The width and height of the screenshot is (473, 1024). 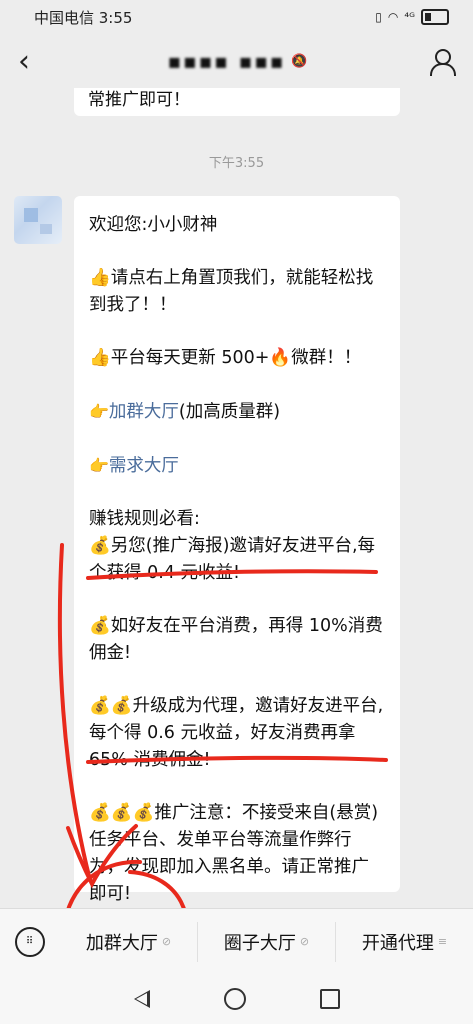 What do you see at coordinates (435, 17) in the screenshot?
I see `battery-icon` at bounding box center [435, 17].